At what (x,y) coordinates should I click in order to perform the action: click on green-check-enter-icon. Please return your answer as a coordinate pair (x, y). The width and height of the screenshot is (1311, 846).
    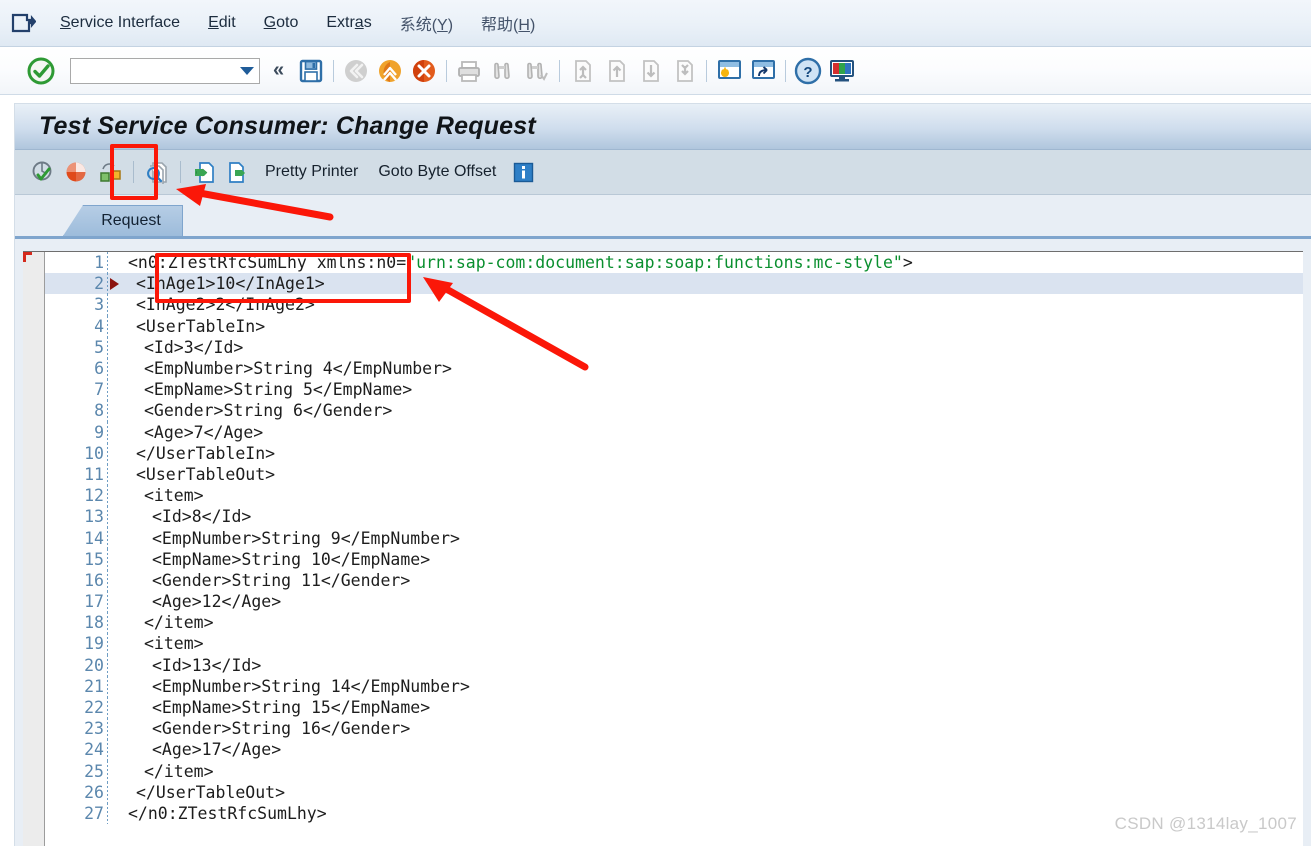
    Looking at the image, I should click on (41, 71).